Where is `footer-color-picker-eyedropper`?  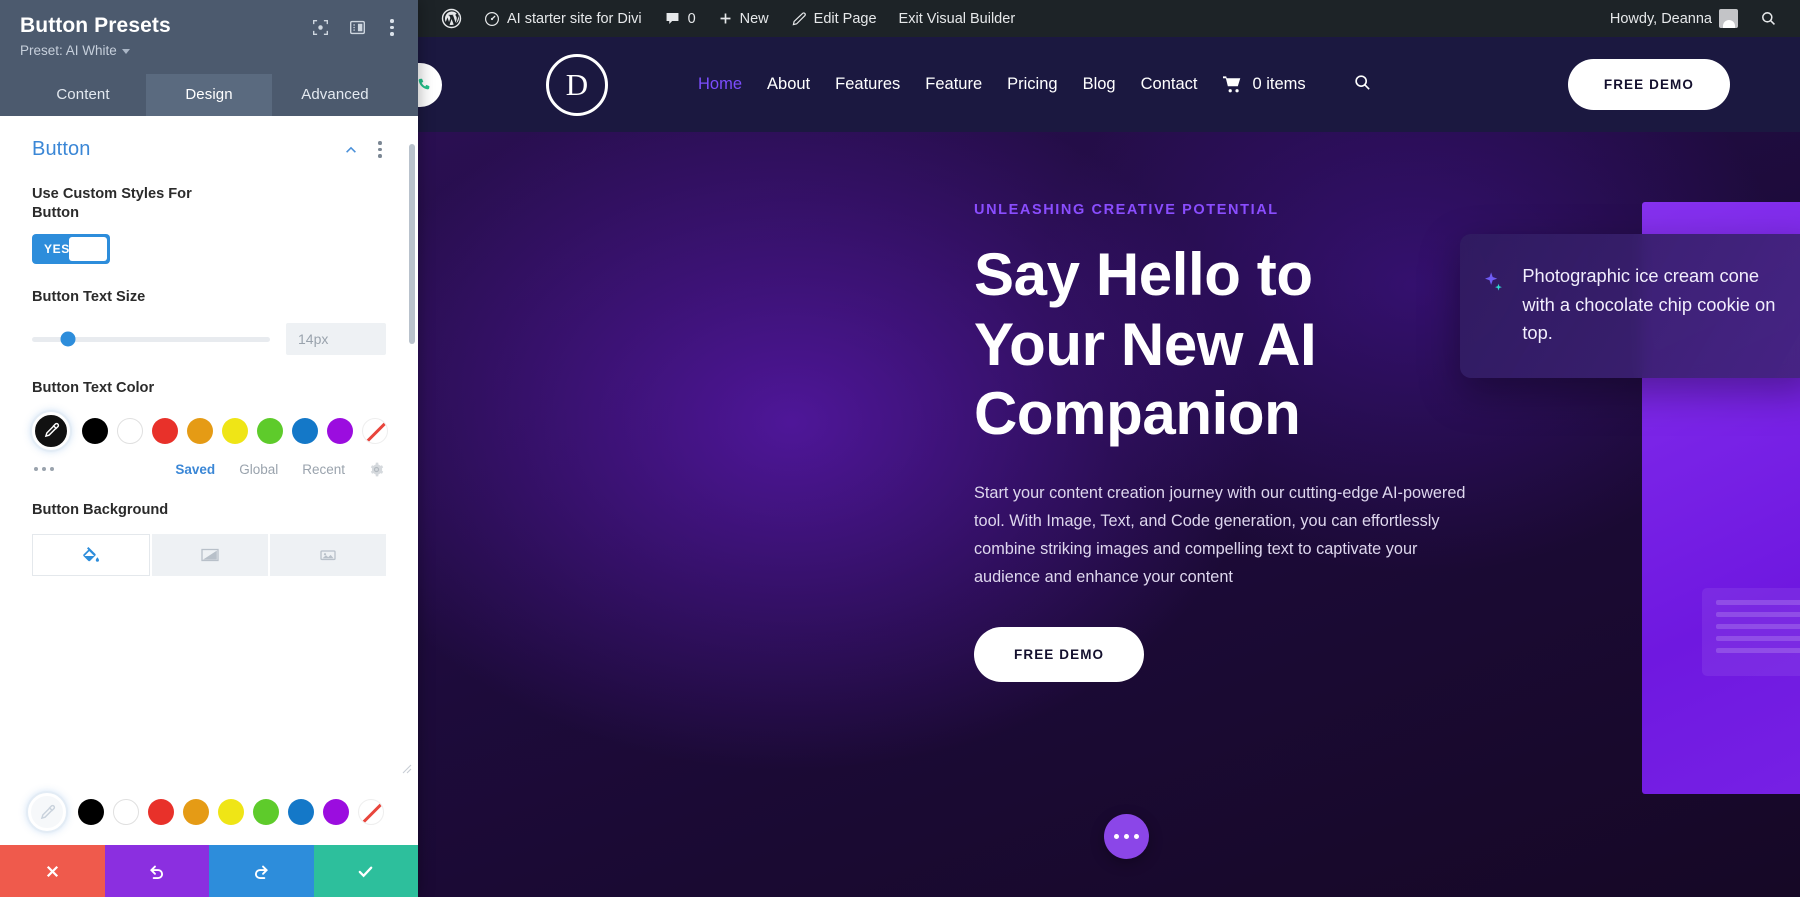
footer-color-picker-eyedropper is located at coordinates (47, 812).